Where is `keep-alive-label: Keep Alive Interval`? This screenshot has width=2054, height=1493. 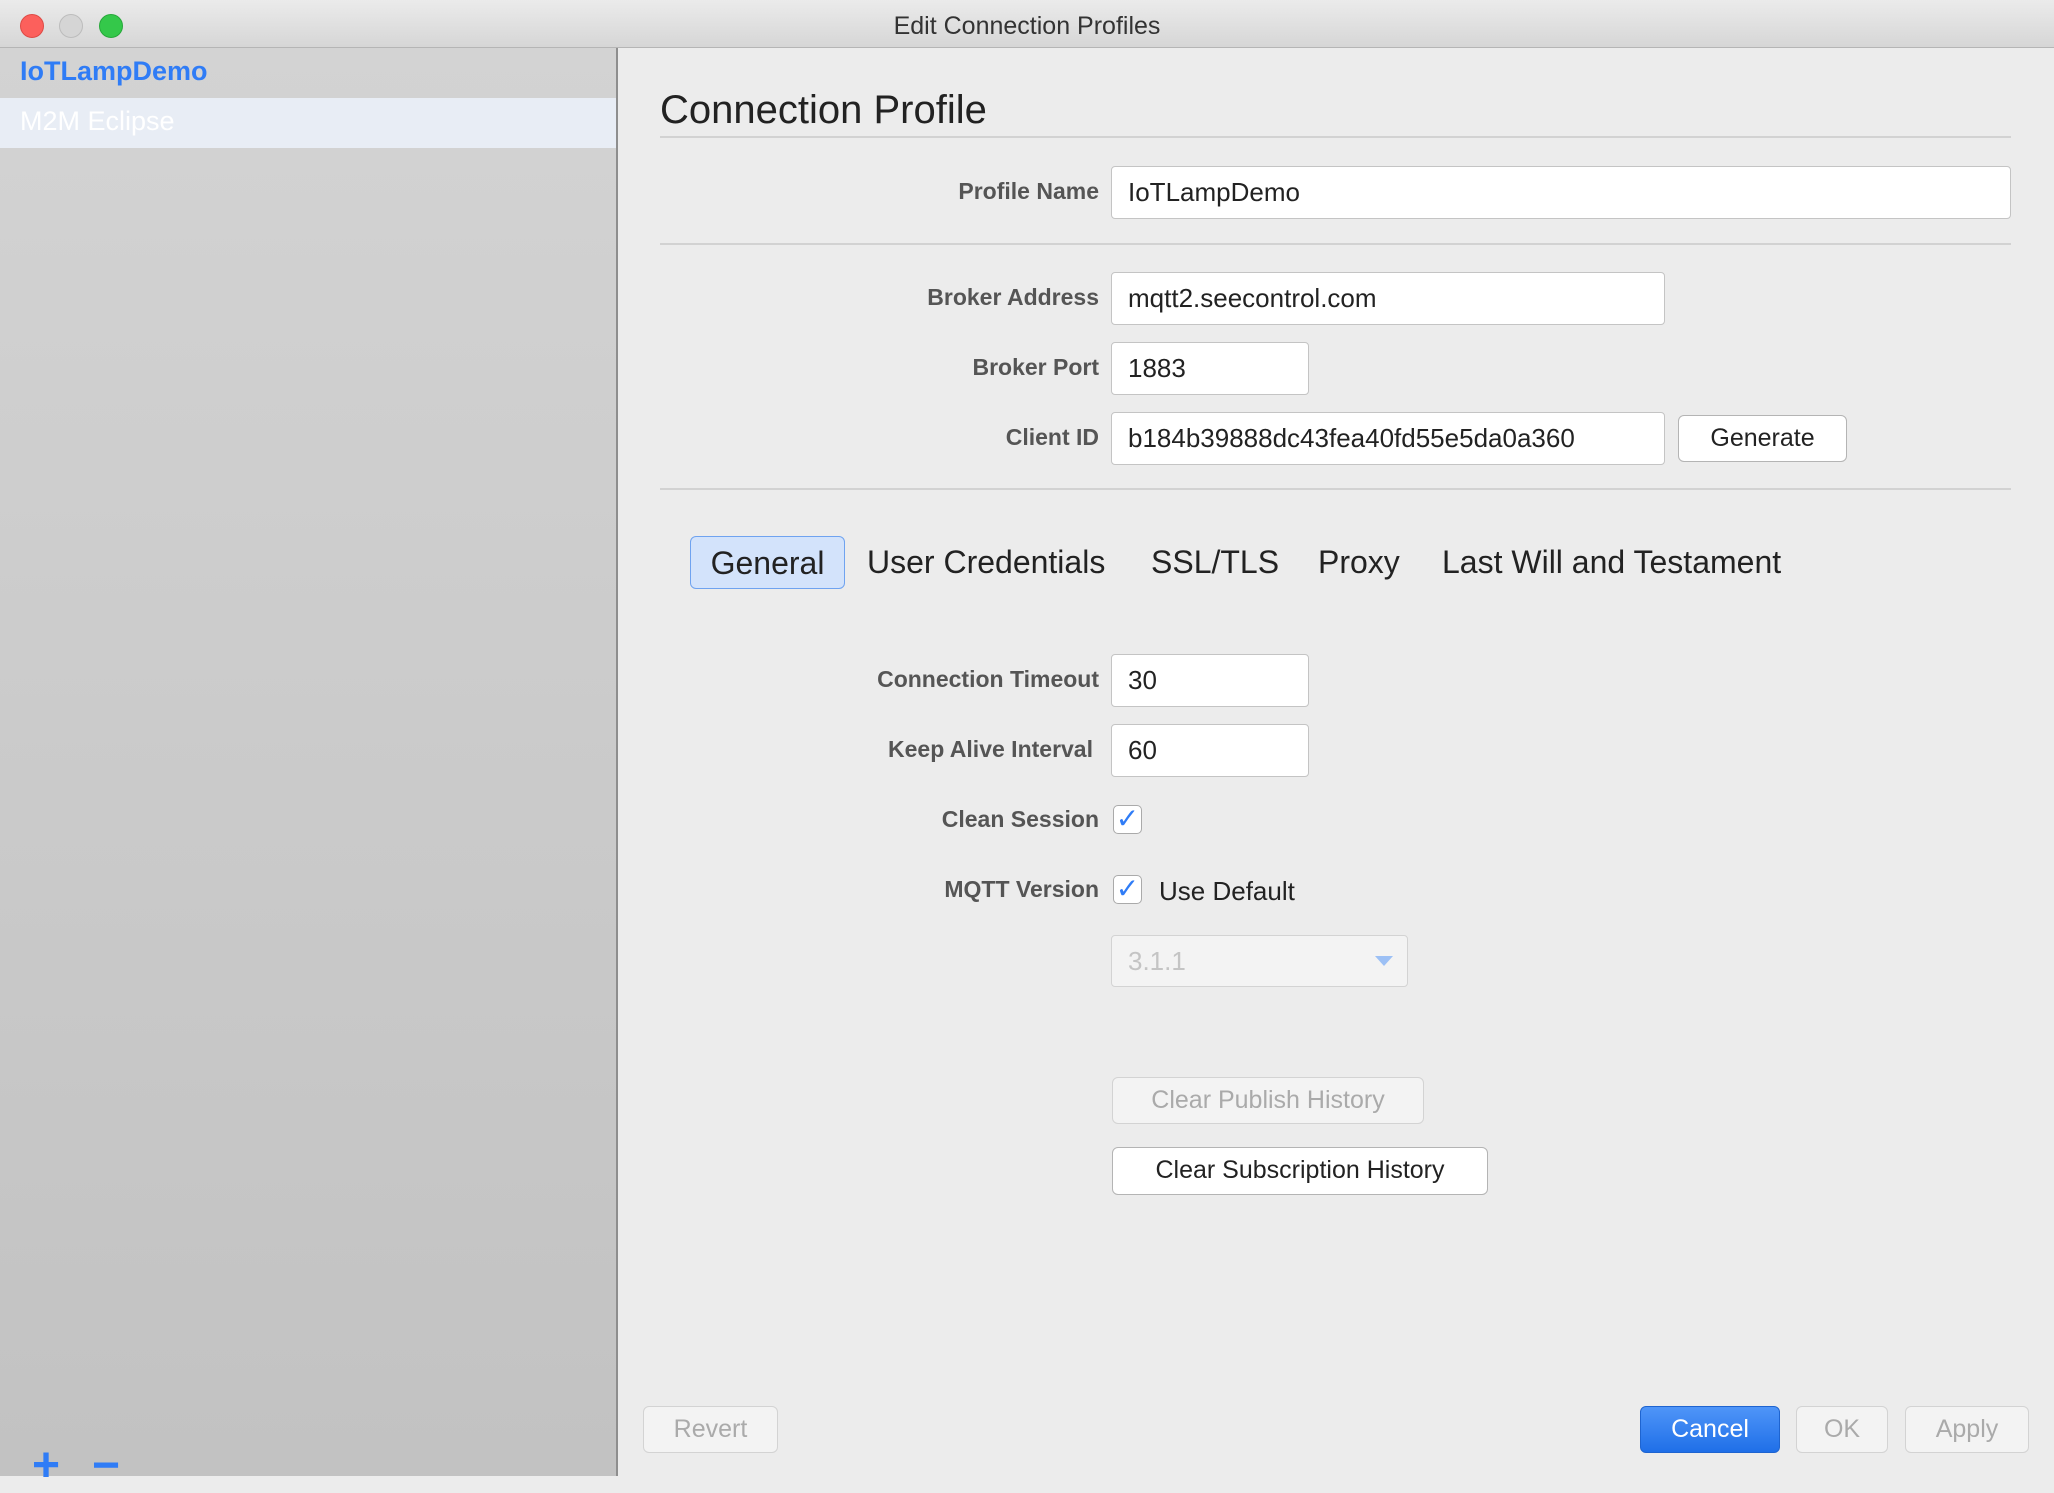
keep-alive-label: Keep Alive Interval is located at coordinates (990, 749).